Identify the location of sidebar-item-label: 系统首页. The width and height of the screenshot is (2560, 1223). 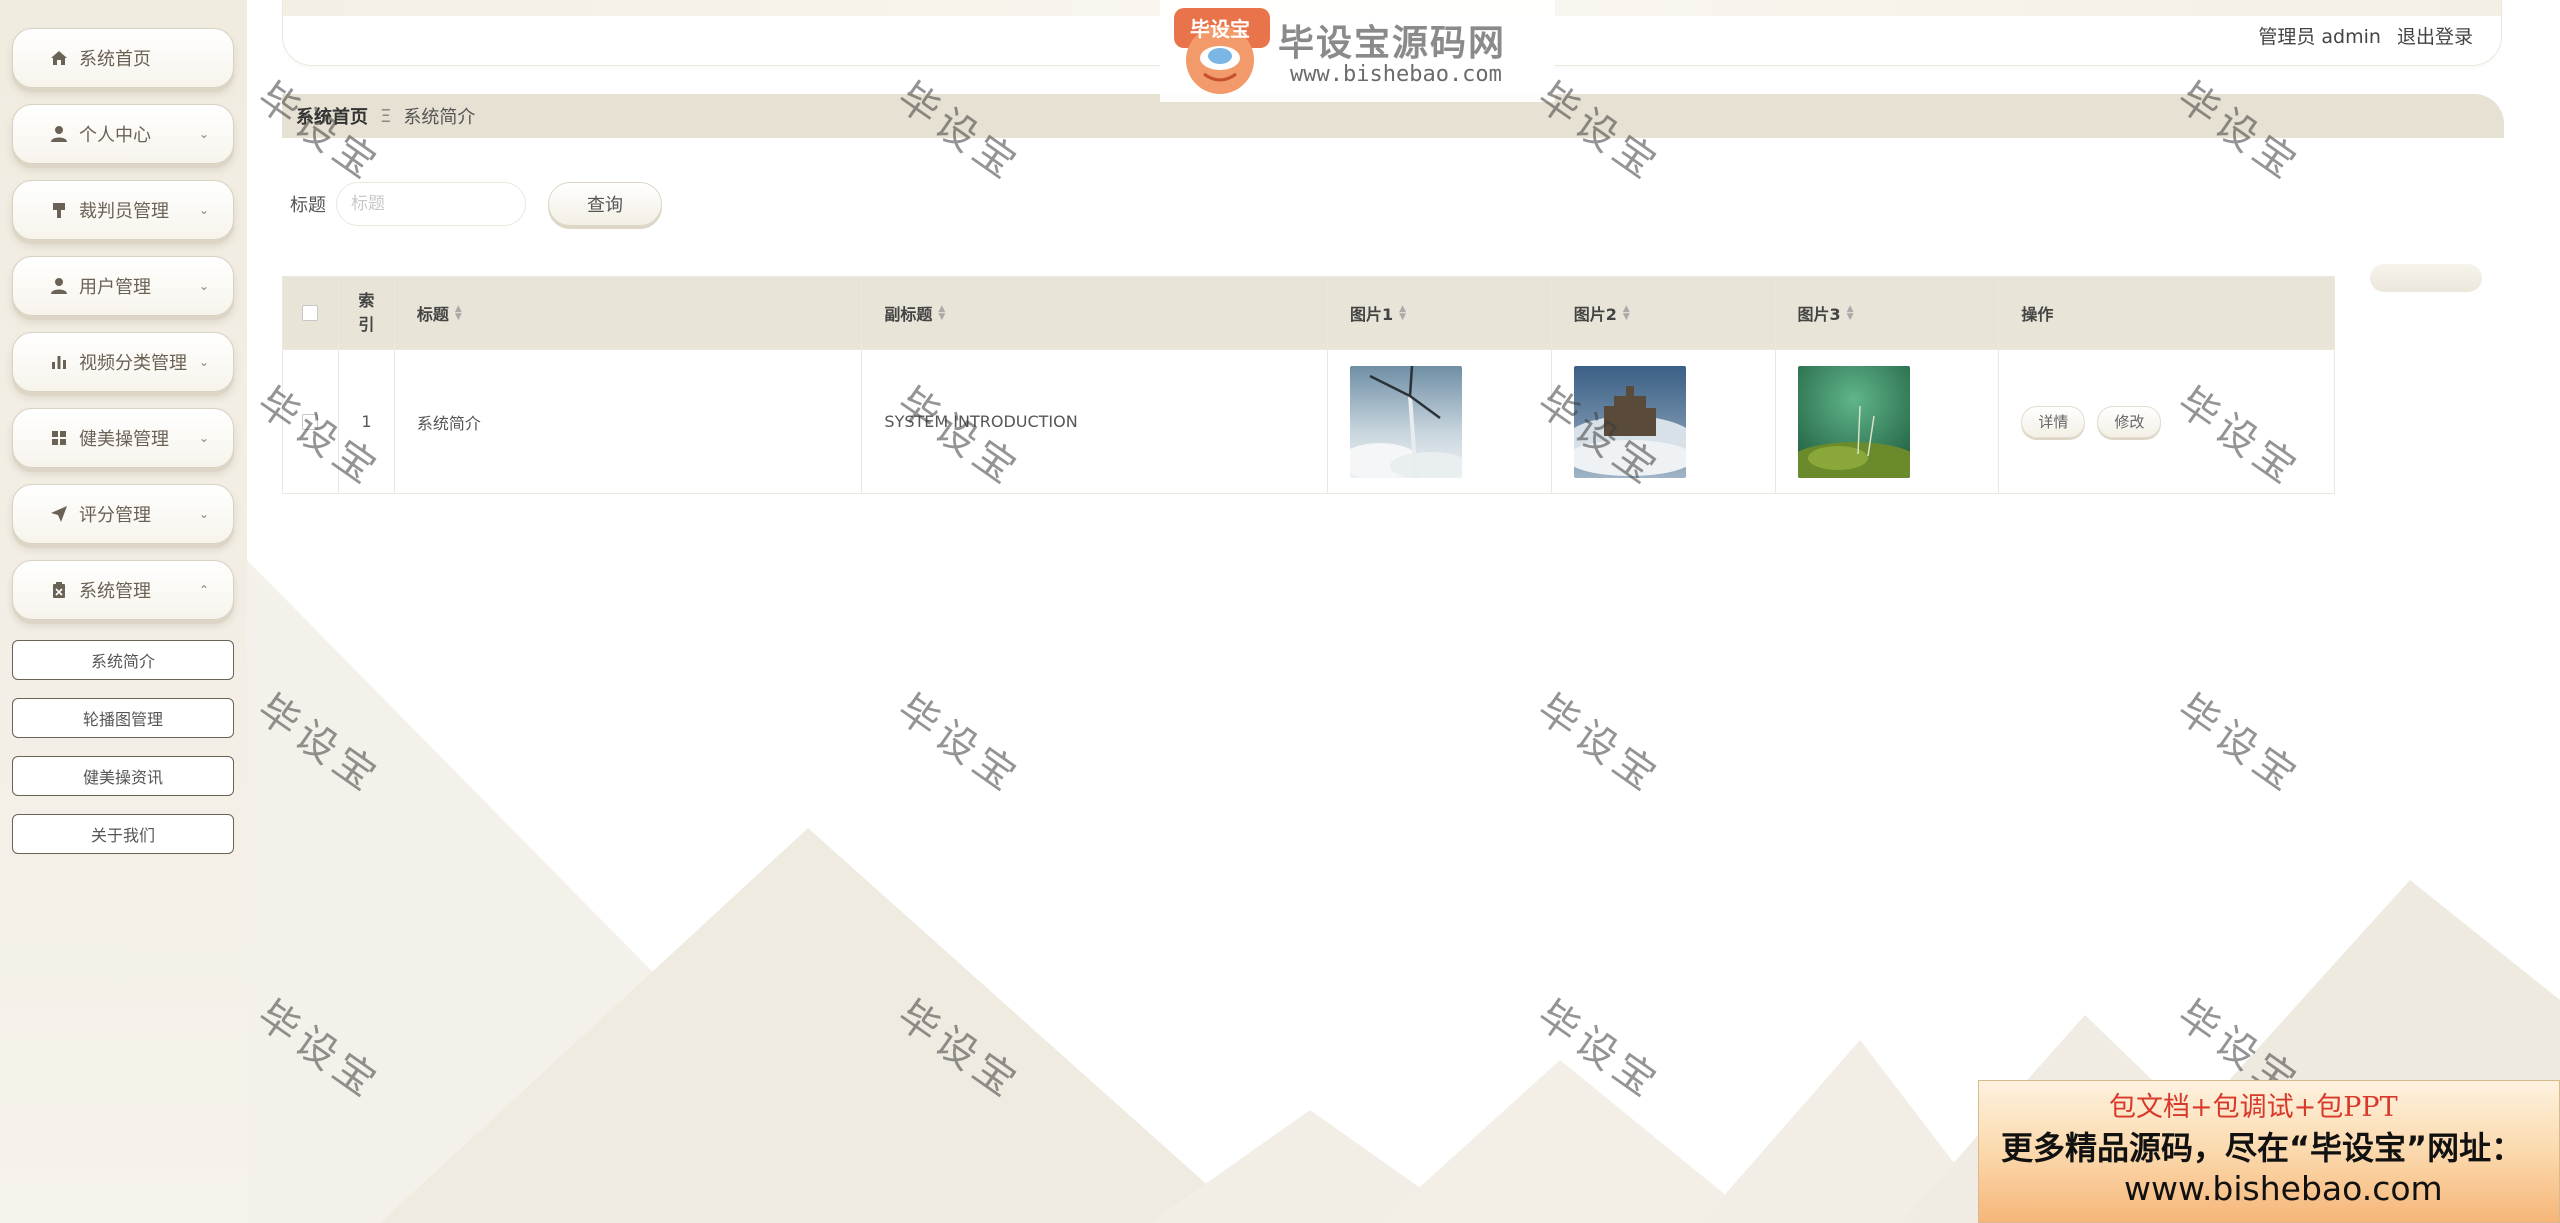
(115, 59).